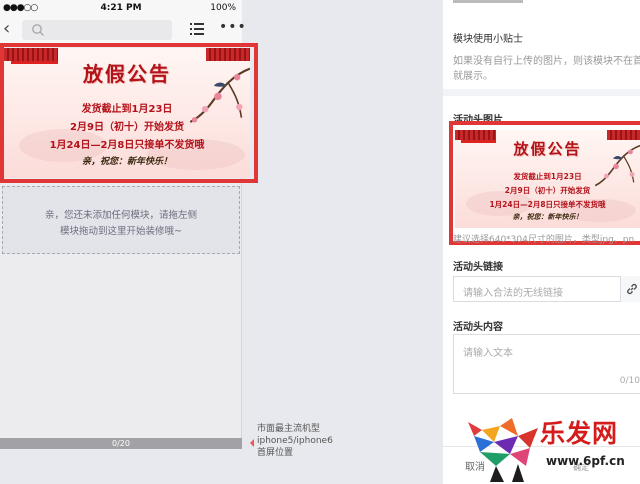 The width and height of the screenshot is (640, 484). I want to click on search-icon, so click(38, 30).